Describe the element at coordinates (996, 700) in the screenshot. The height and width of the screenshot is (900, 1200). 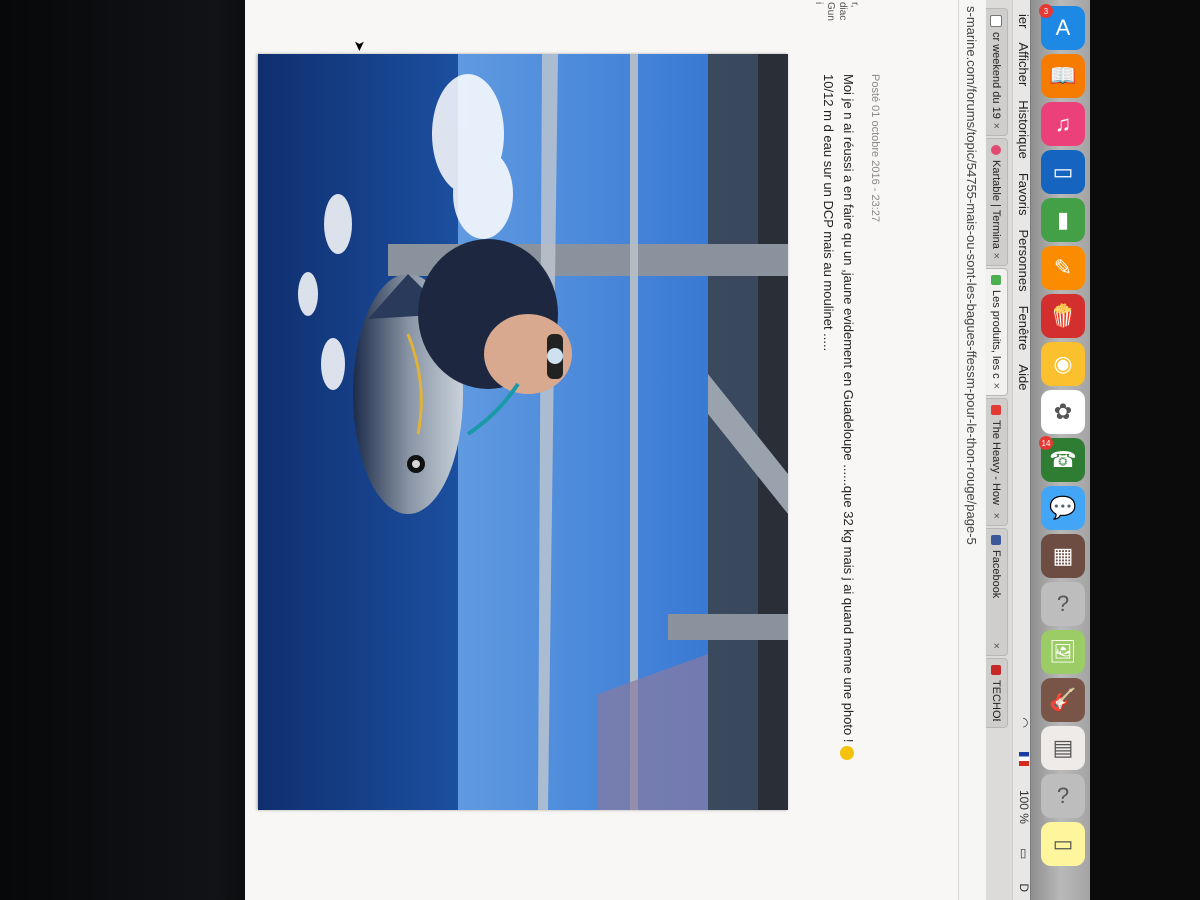
I see `tab-label: TECHOBL` at that location.